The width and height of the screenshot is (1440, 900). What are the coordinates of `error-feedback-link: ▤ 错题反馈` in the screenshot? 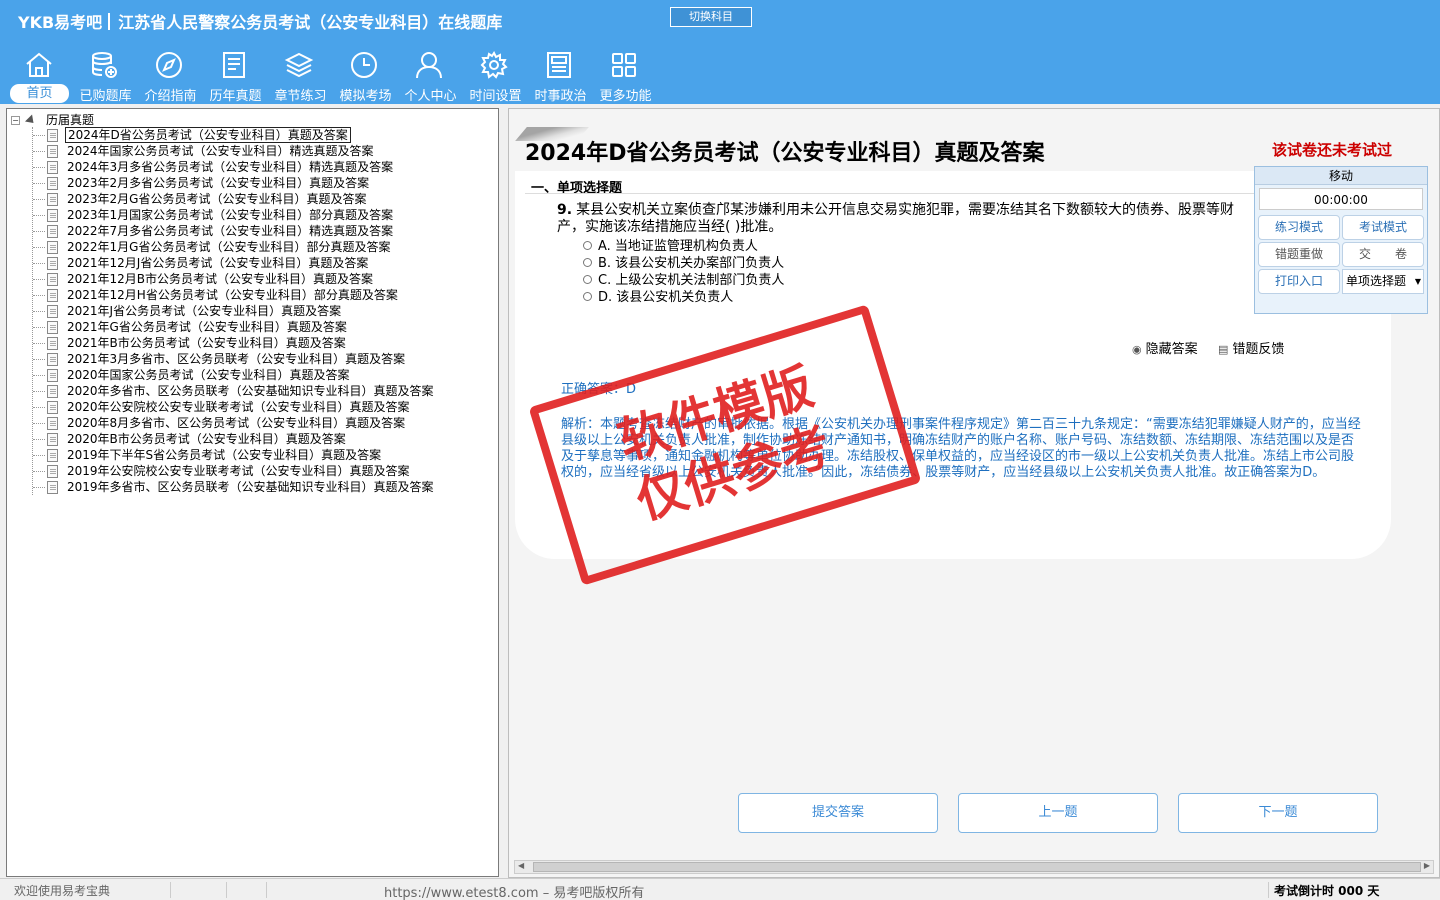 It's located at (1251, 347).